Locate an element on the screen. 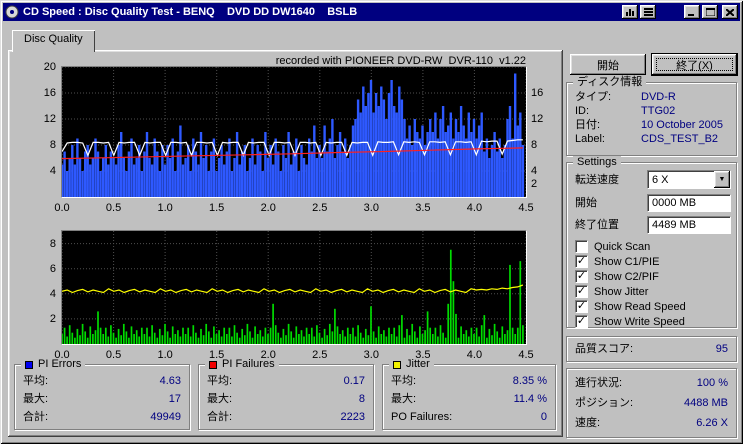 The height and width of the screenshot is (444, 743). x-axis-tick: 0.5 is located at coordinates (113, 355).